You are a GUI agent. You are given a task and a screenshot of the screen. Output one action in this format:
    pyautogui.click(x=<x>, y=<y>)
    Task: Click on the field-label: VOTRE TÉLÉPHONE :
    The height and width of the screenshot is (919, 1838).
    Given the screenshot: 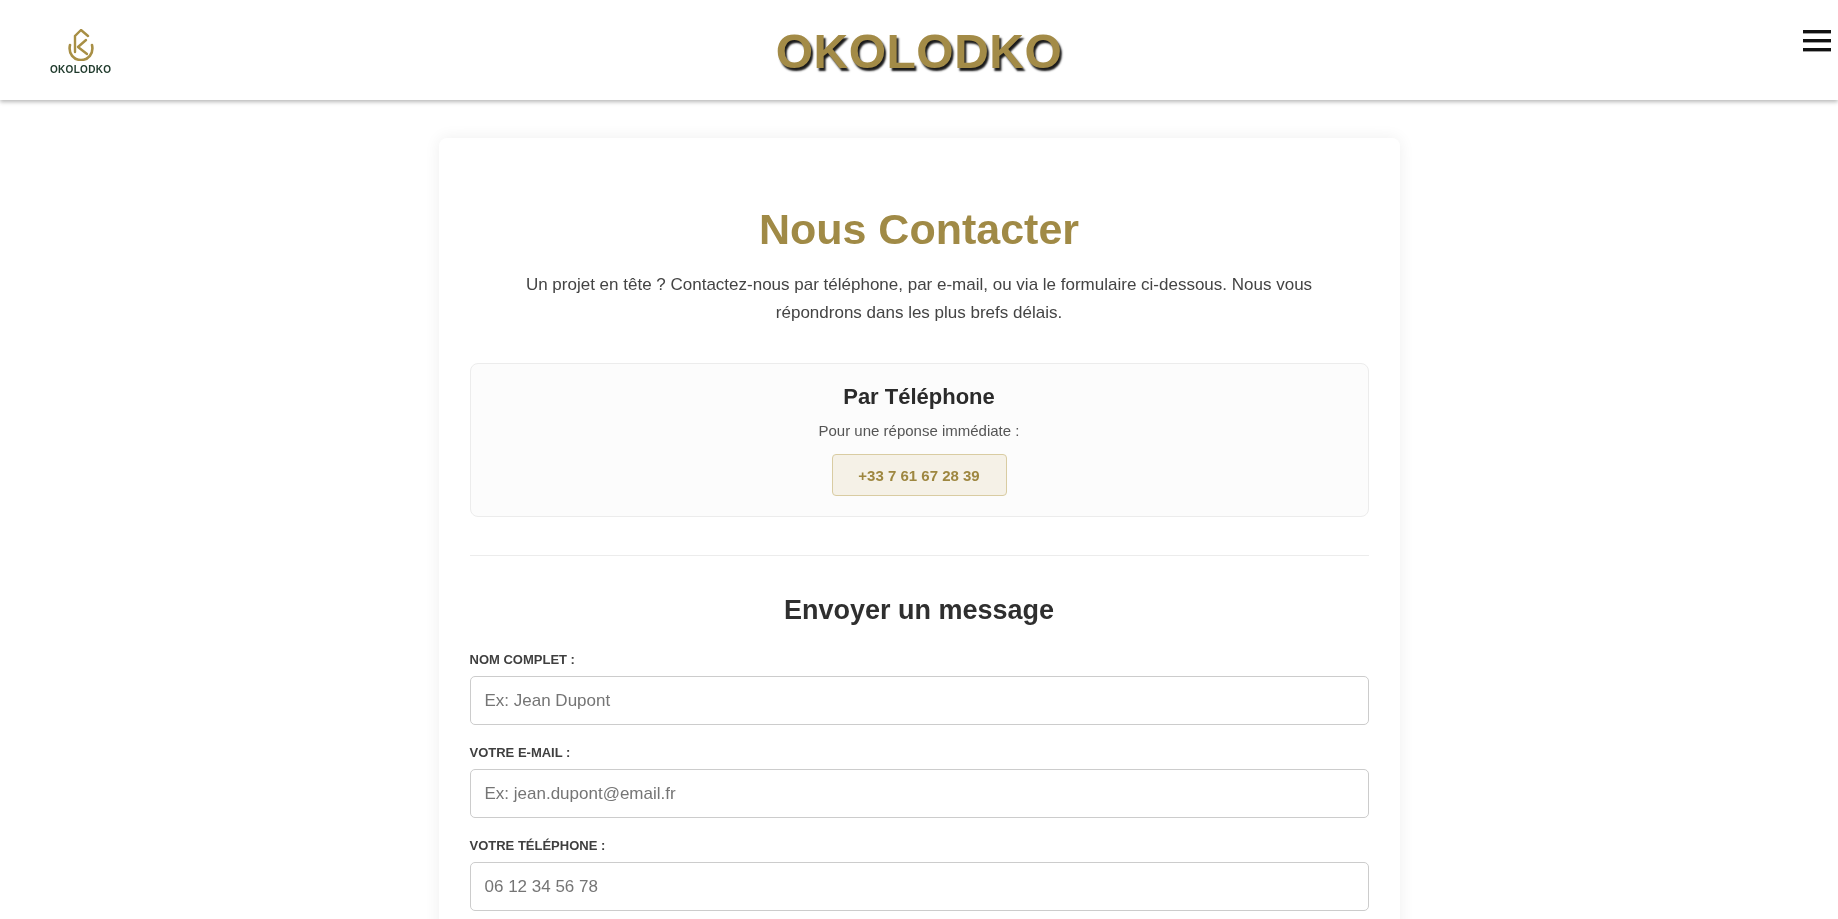 What is the action you would take?
    pyautogui.click(x=537, y=846)
    